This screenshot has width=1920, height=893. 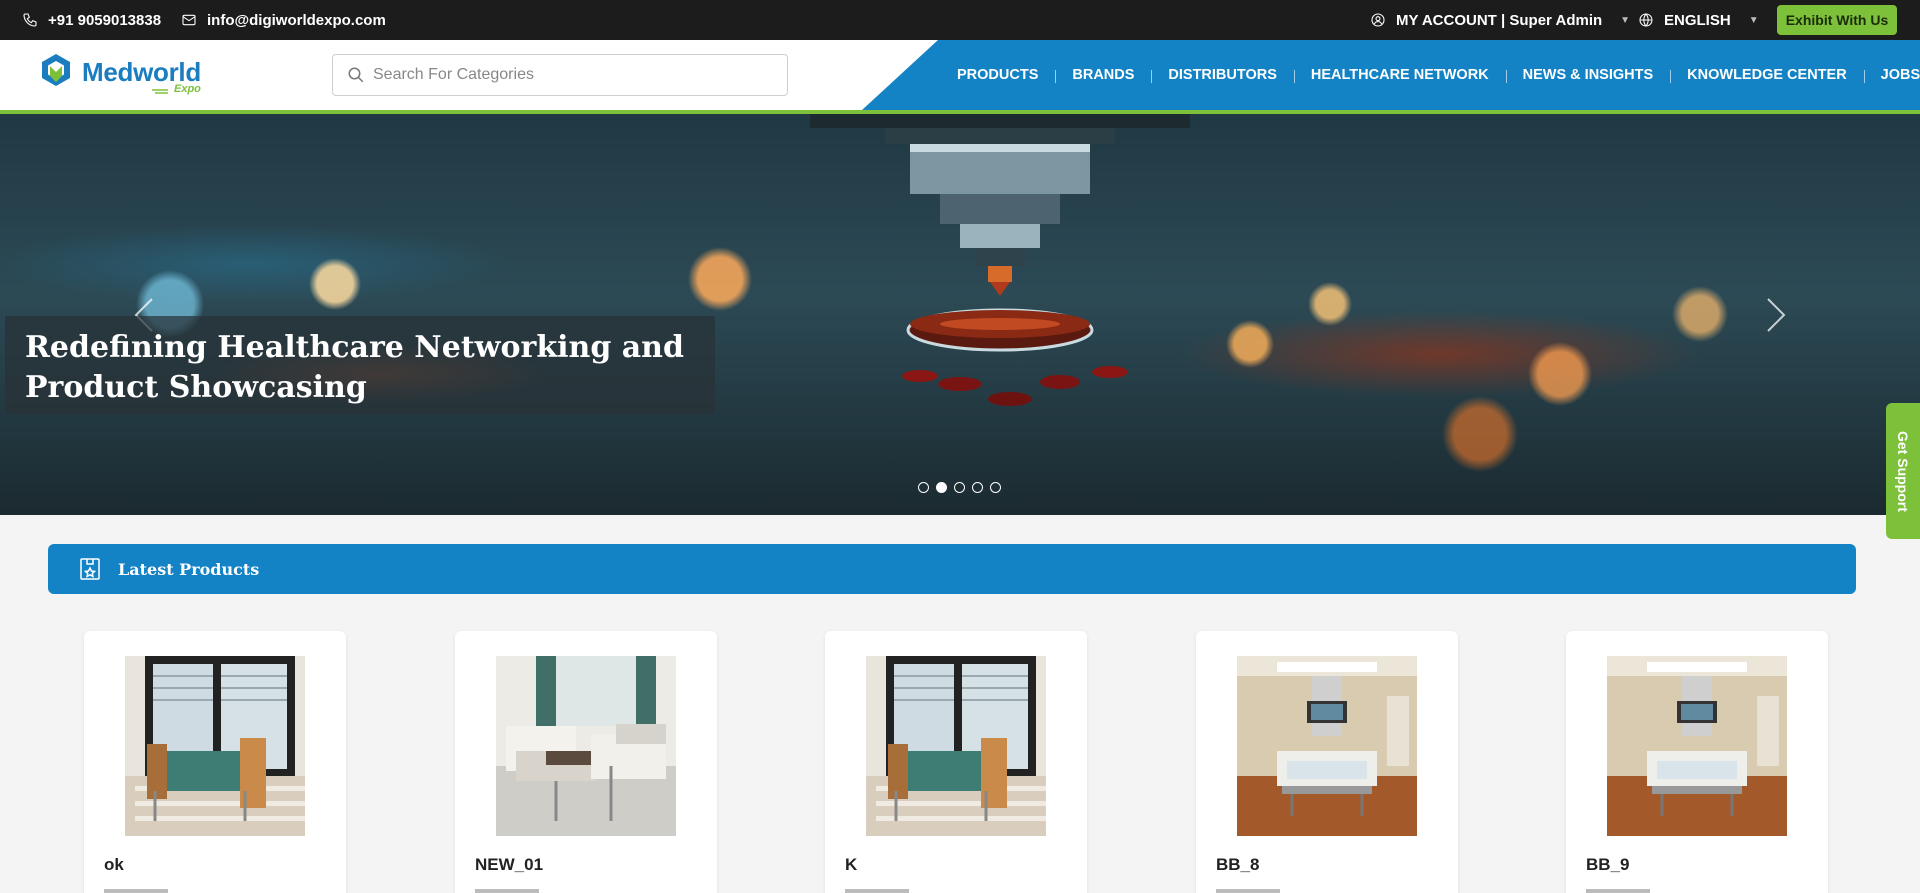 I want to click on nav-brands: BRANDS, so click(x=1103, y=75).